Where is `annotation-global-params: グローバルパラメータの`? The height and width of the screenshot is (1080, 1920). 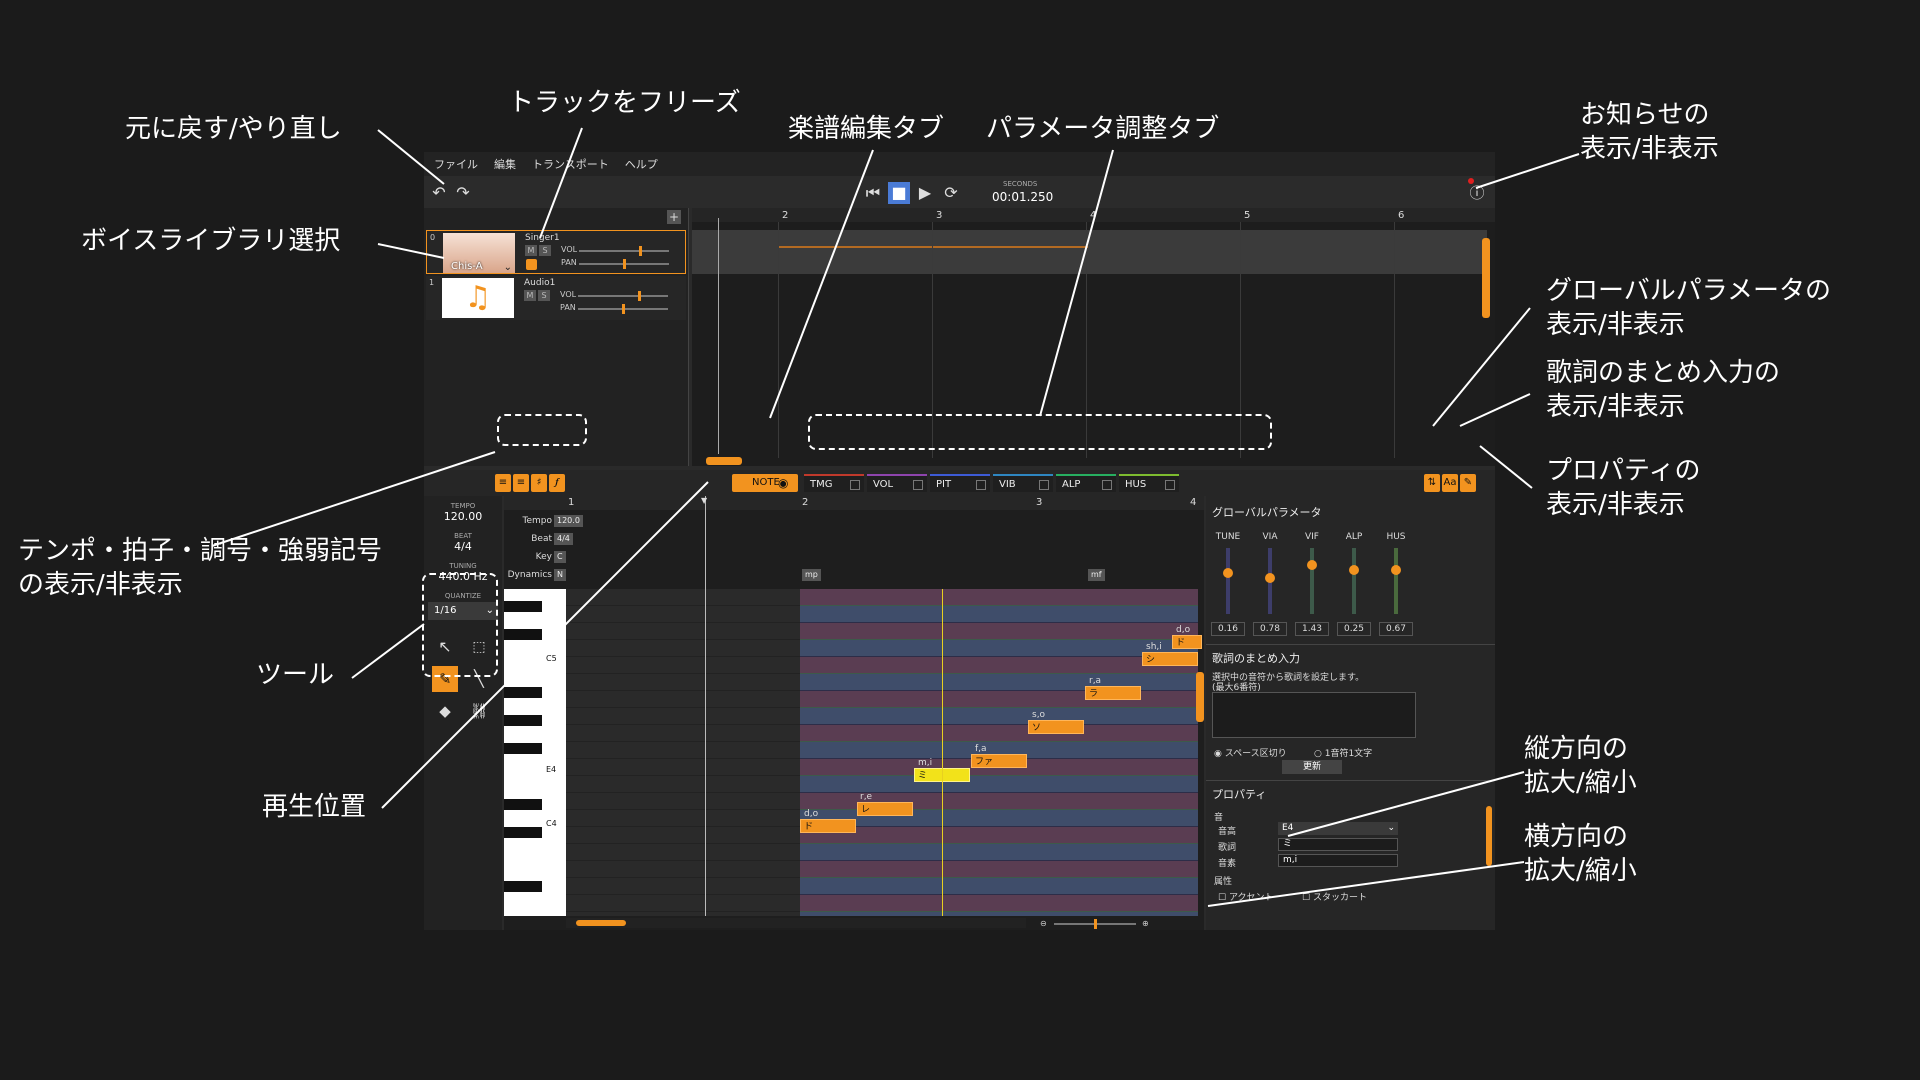
annotation-global-params: グローバルパラメータの is located at coordinates (1688, 291).